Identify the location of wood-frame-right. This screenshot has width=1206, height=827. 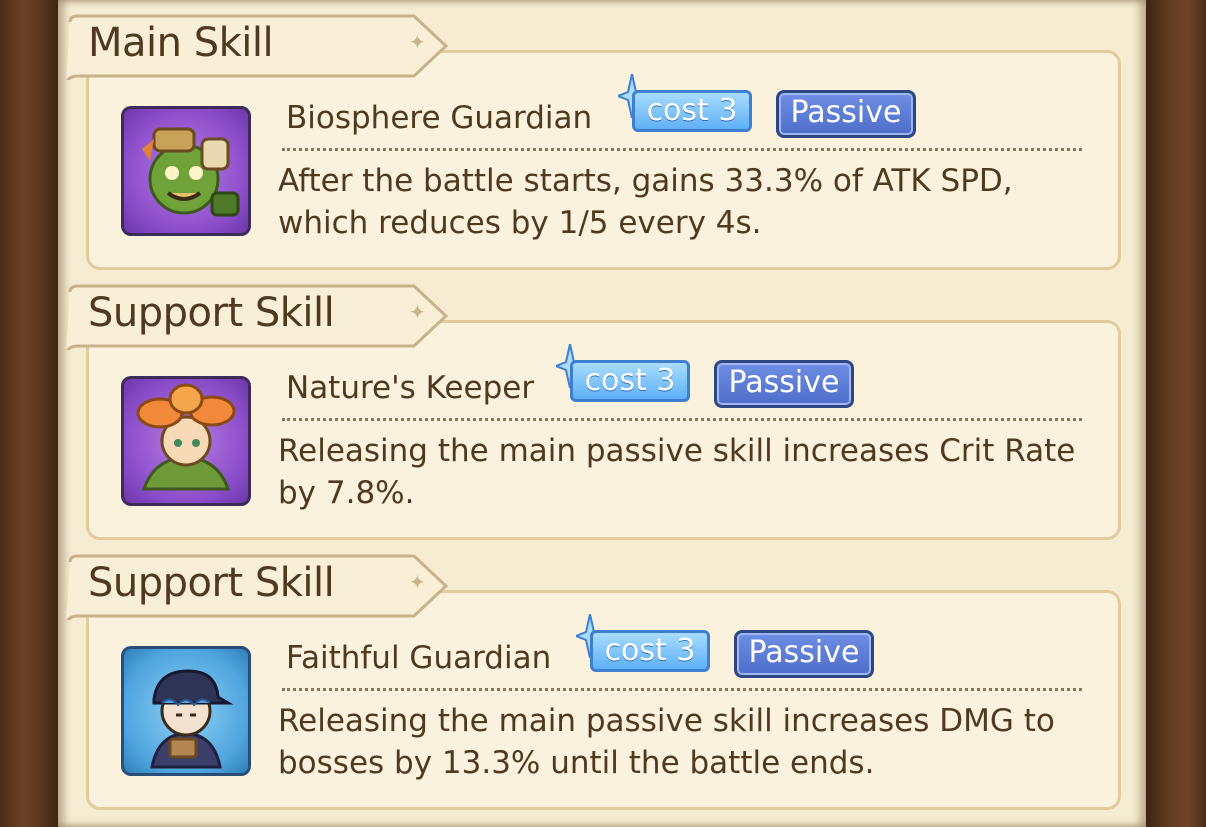
(1176, 413).